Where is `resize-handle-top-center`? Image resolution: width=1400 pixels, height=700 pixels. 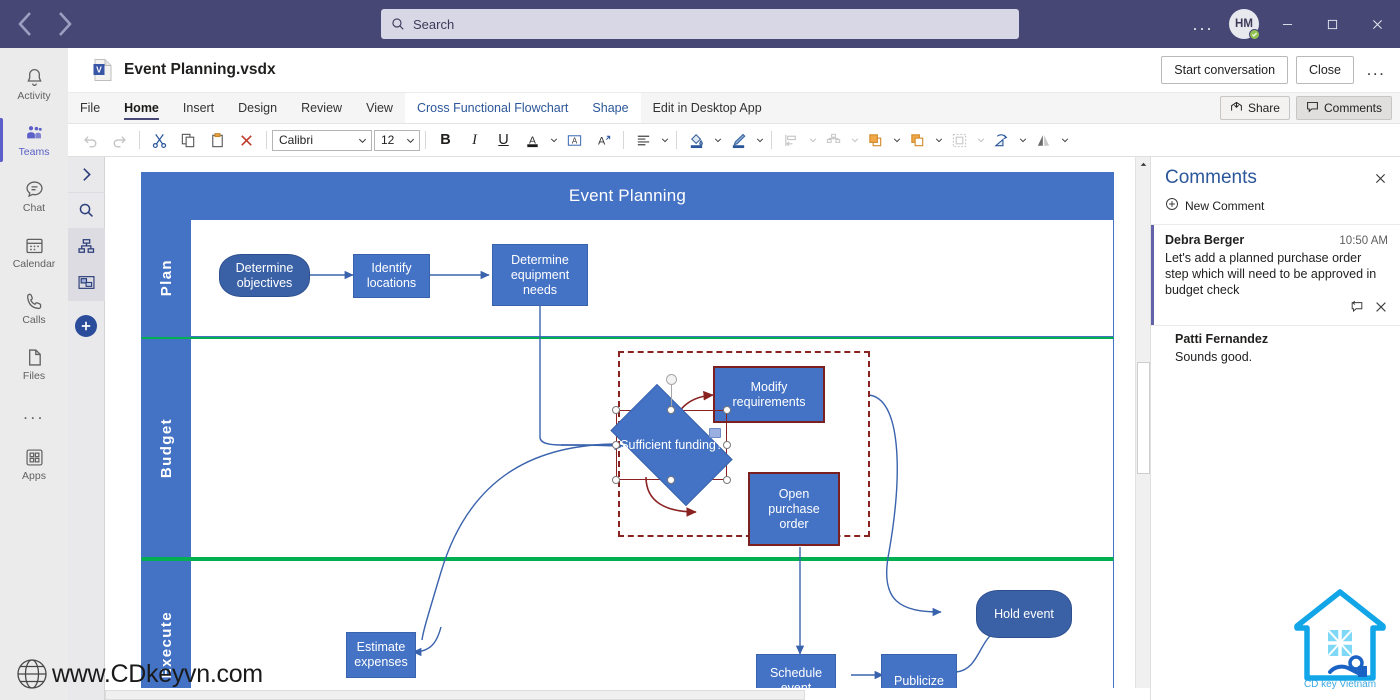 resize-handle-top-center is located at coordinates (671, 410).